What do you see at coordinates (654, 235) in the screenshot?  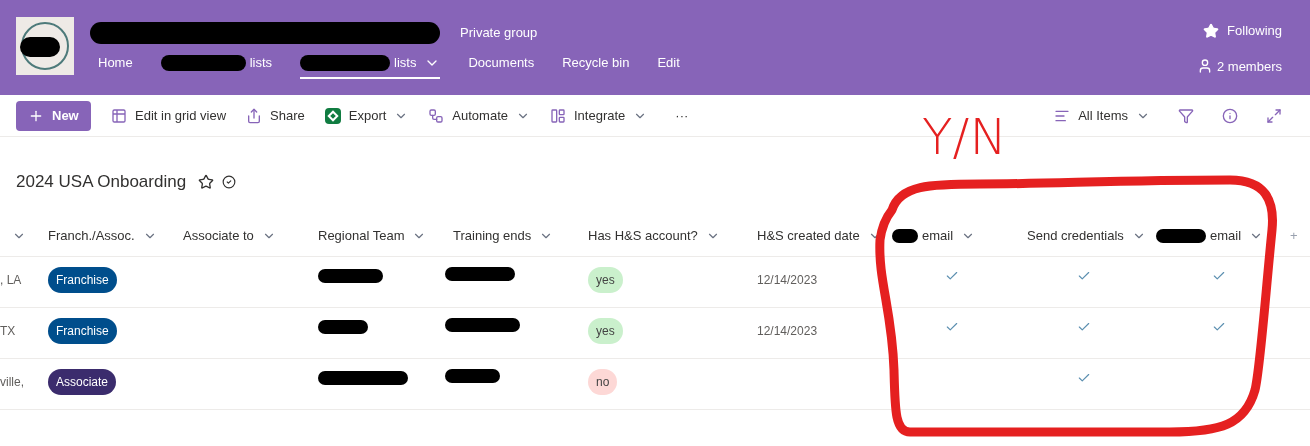 I see `column-header: Has H&S account?` at bounding box center [654, 235].